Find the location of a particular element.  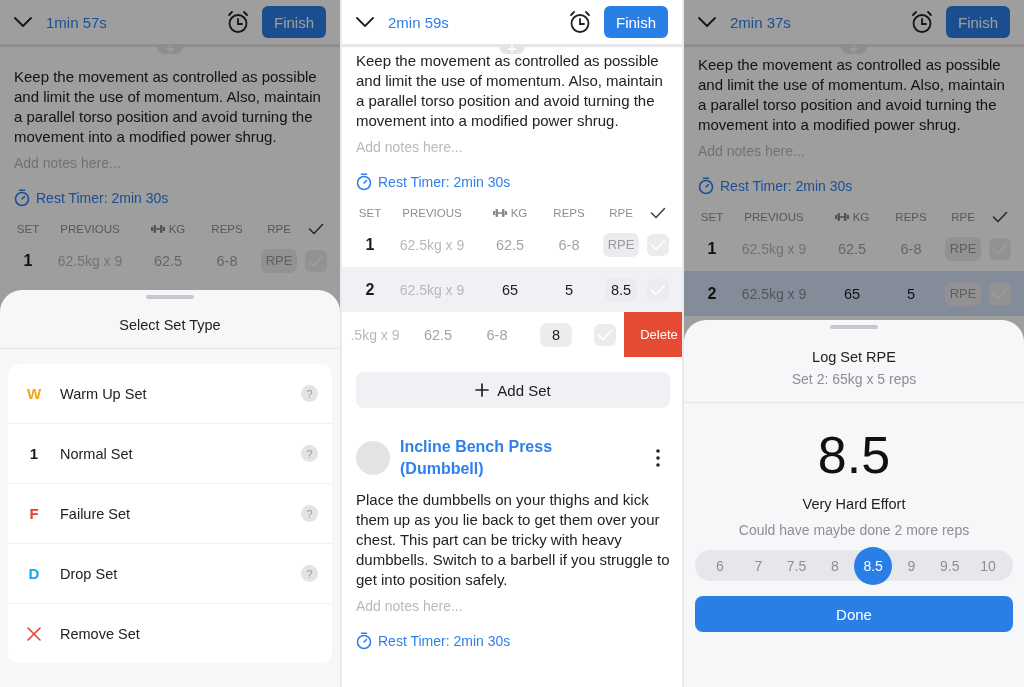

previous-value: .5kg x 9 is located at coordinates (375, 334).